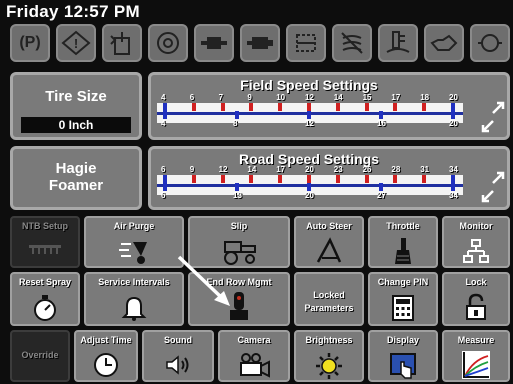 The height and width of the screenshot is (384, 513). I want to click on speed-tick-bottom: 27, so click(381, 195).